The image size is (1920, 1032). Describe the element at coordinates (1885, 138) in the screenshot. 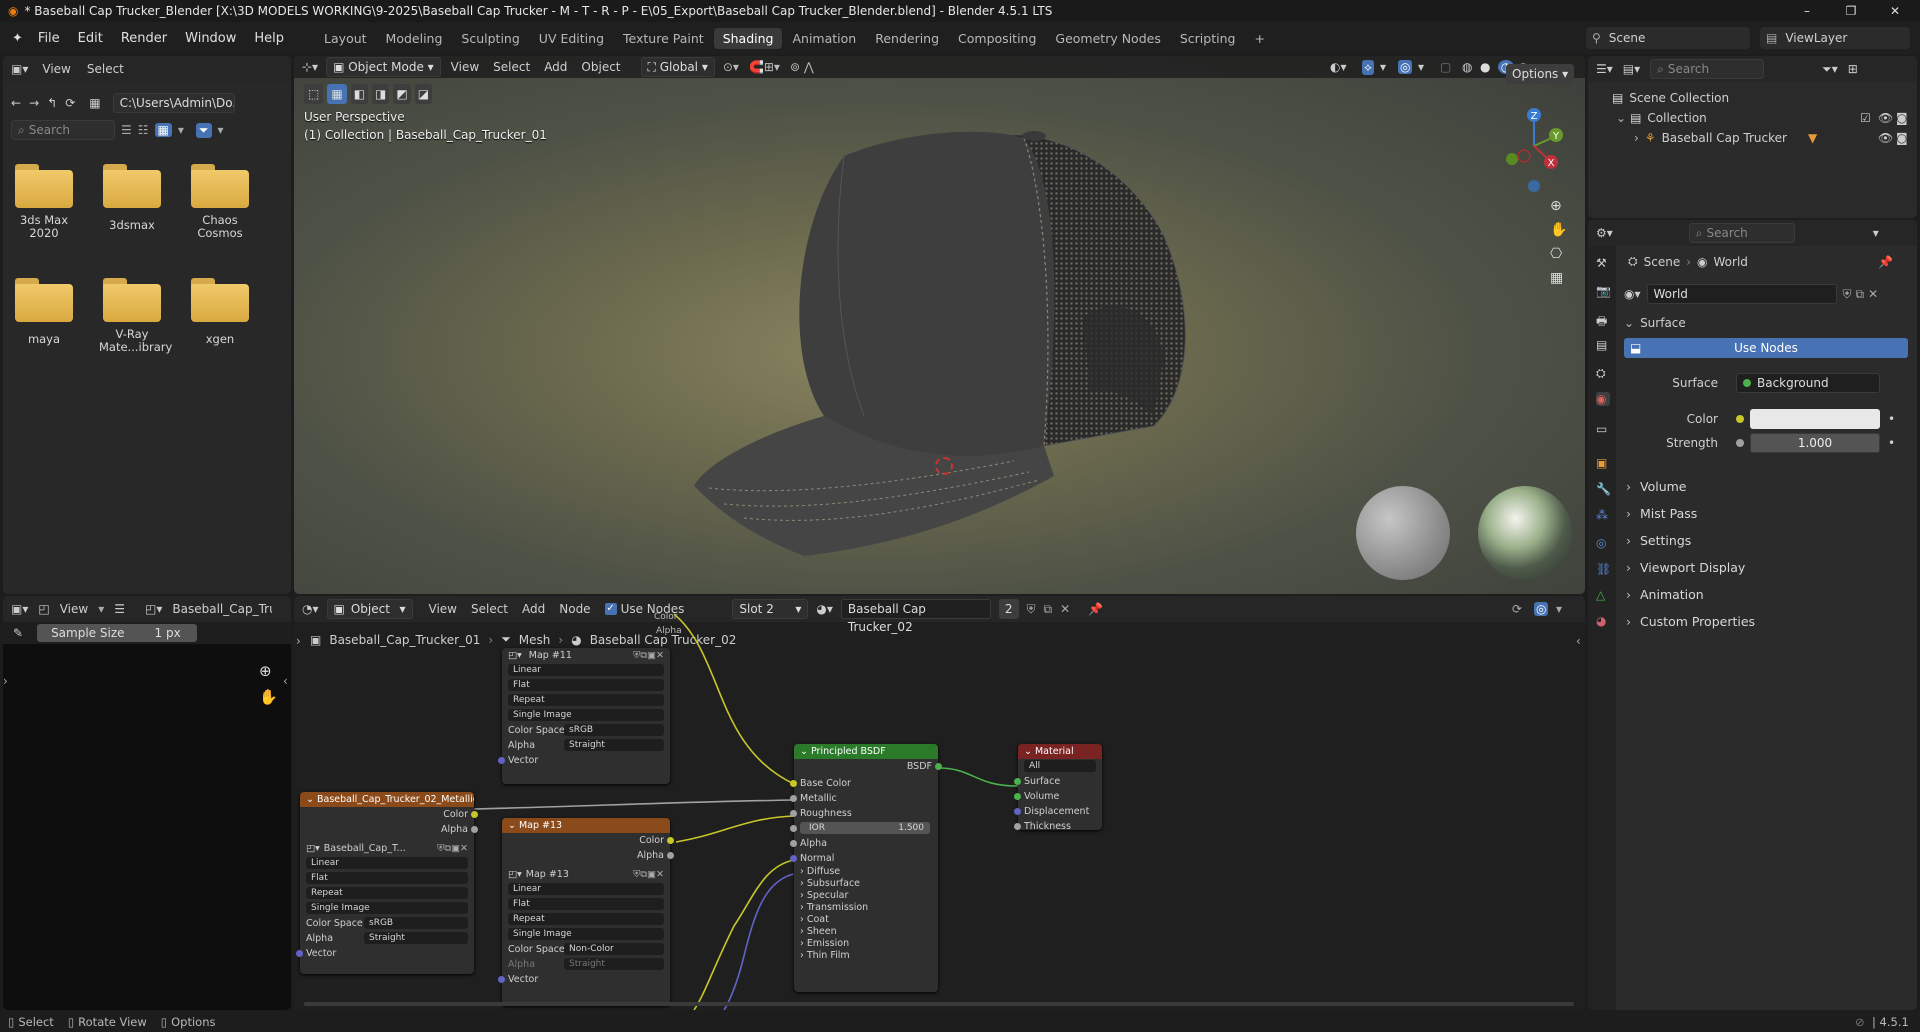

I see `visibility-eye-icon: 👁` at that location.